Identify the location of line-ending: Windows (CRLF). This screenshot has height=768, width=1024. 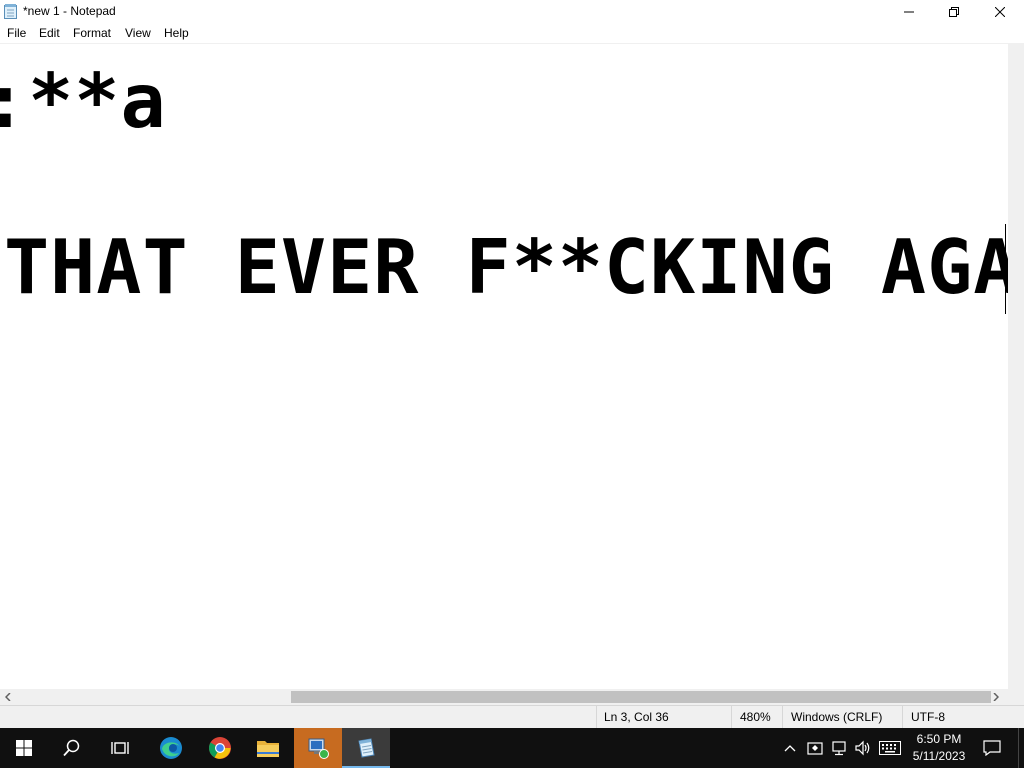
(837, 717).